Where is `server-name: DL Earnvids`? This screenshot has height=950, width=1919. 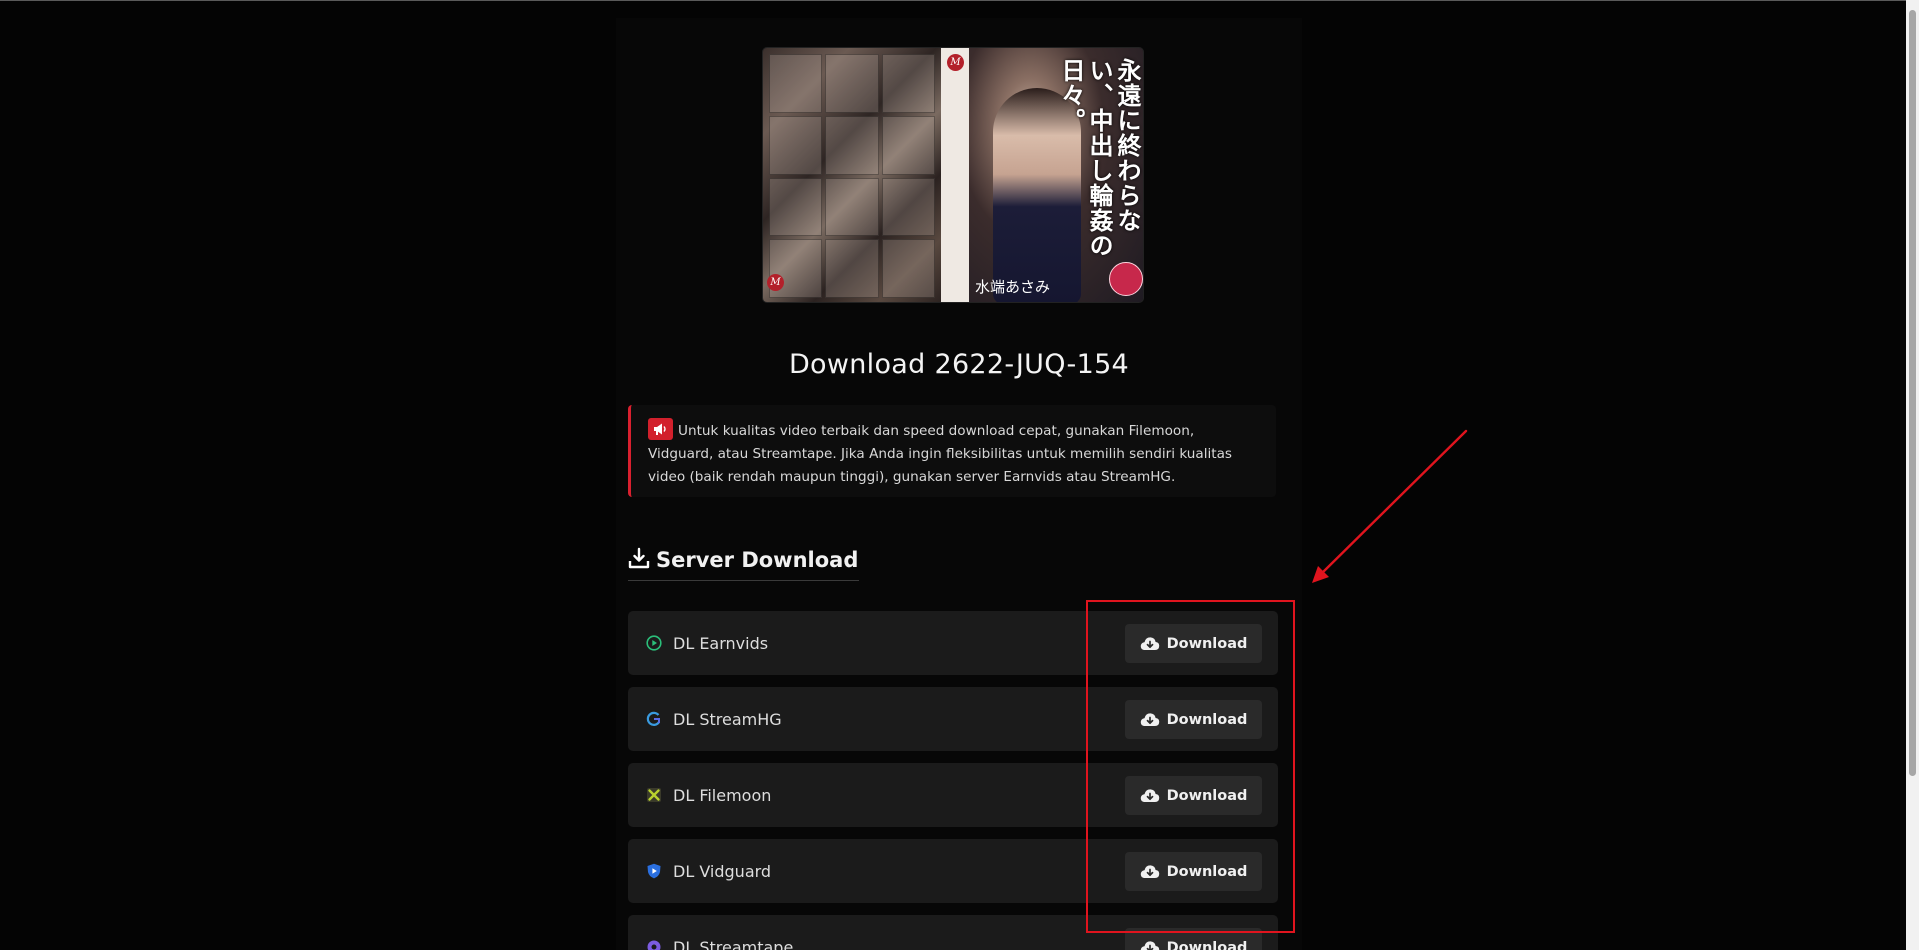 server-name: DL Earnvids is located at coordinates (721, 643).